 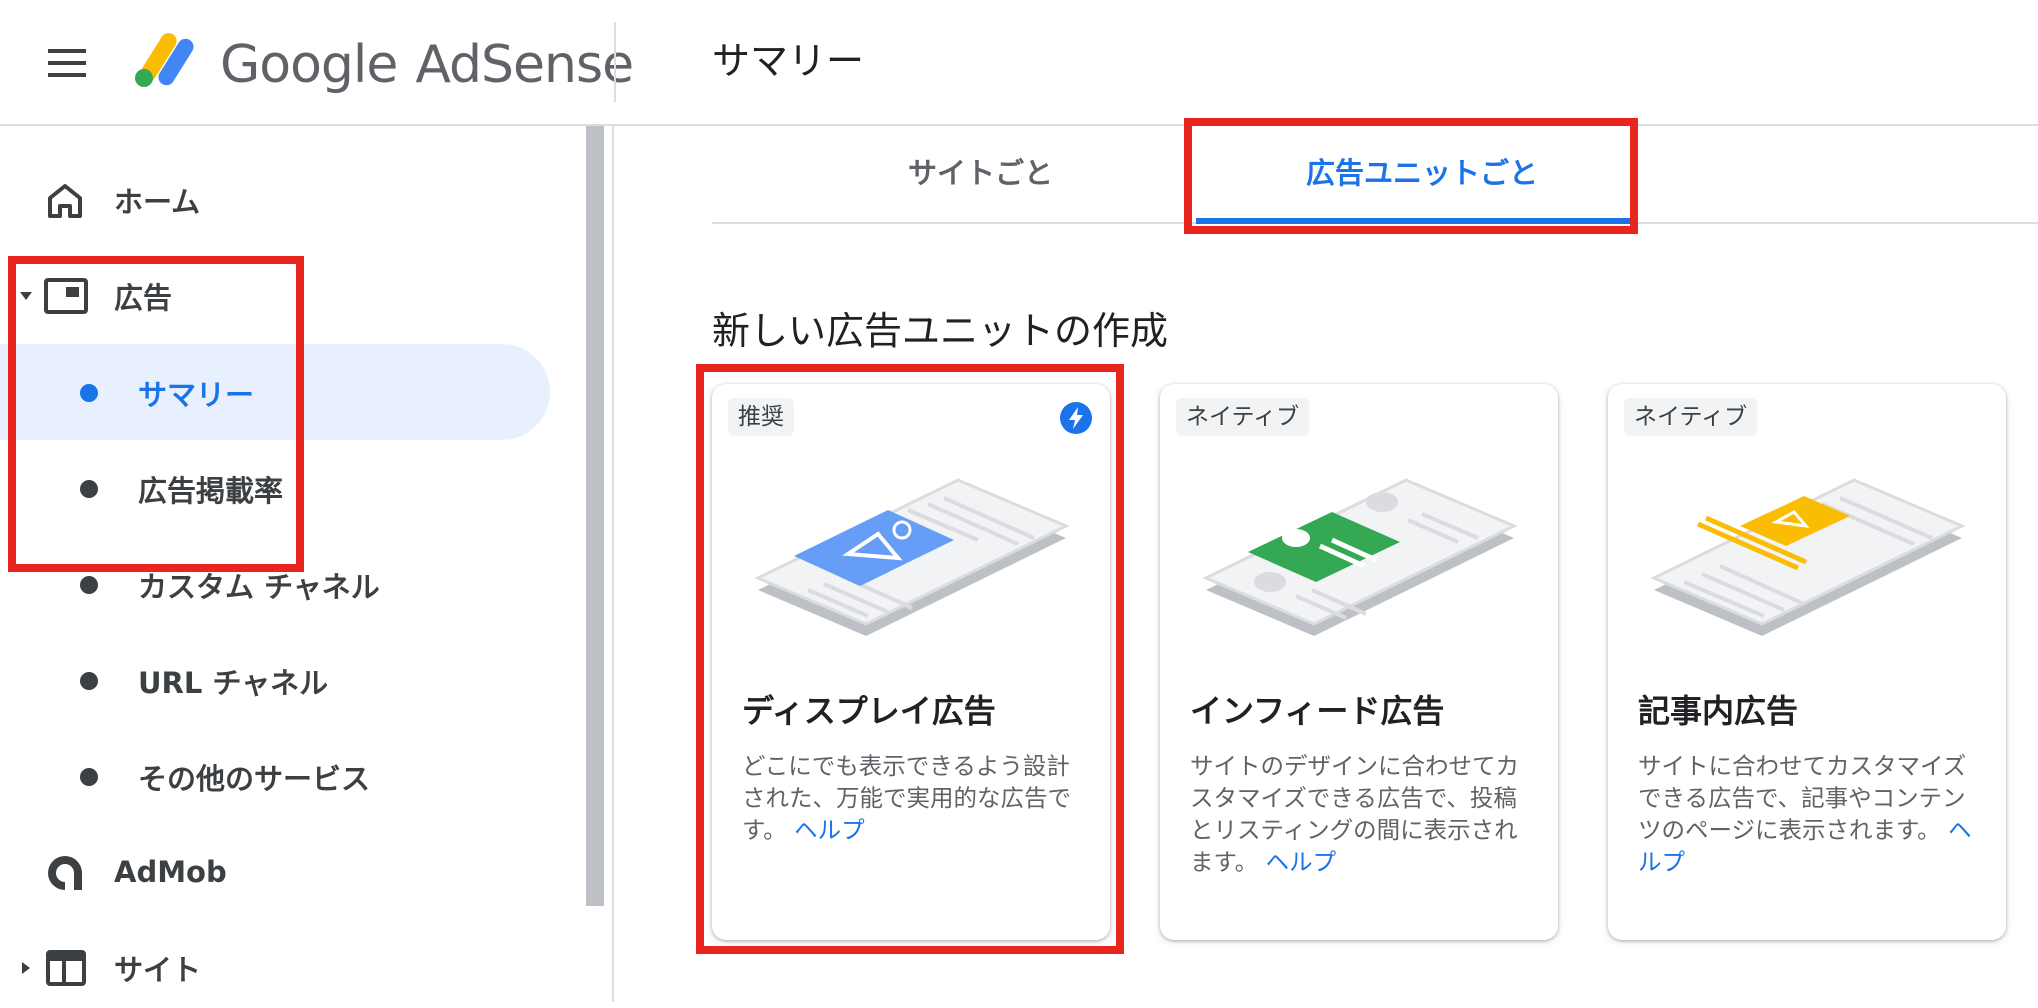 What do you see at coordinates (26, 968) in the screenshot?
I see `caret-right-icon` at bounding box center [26, 968].